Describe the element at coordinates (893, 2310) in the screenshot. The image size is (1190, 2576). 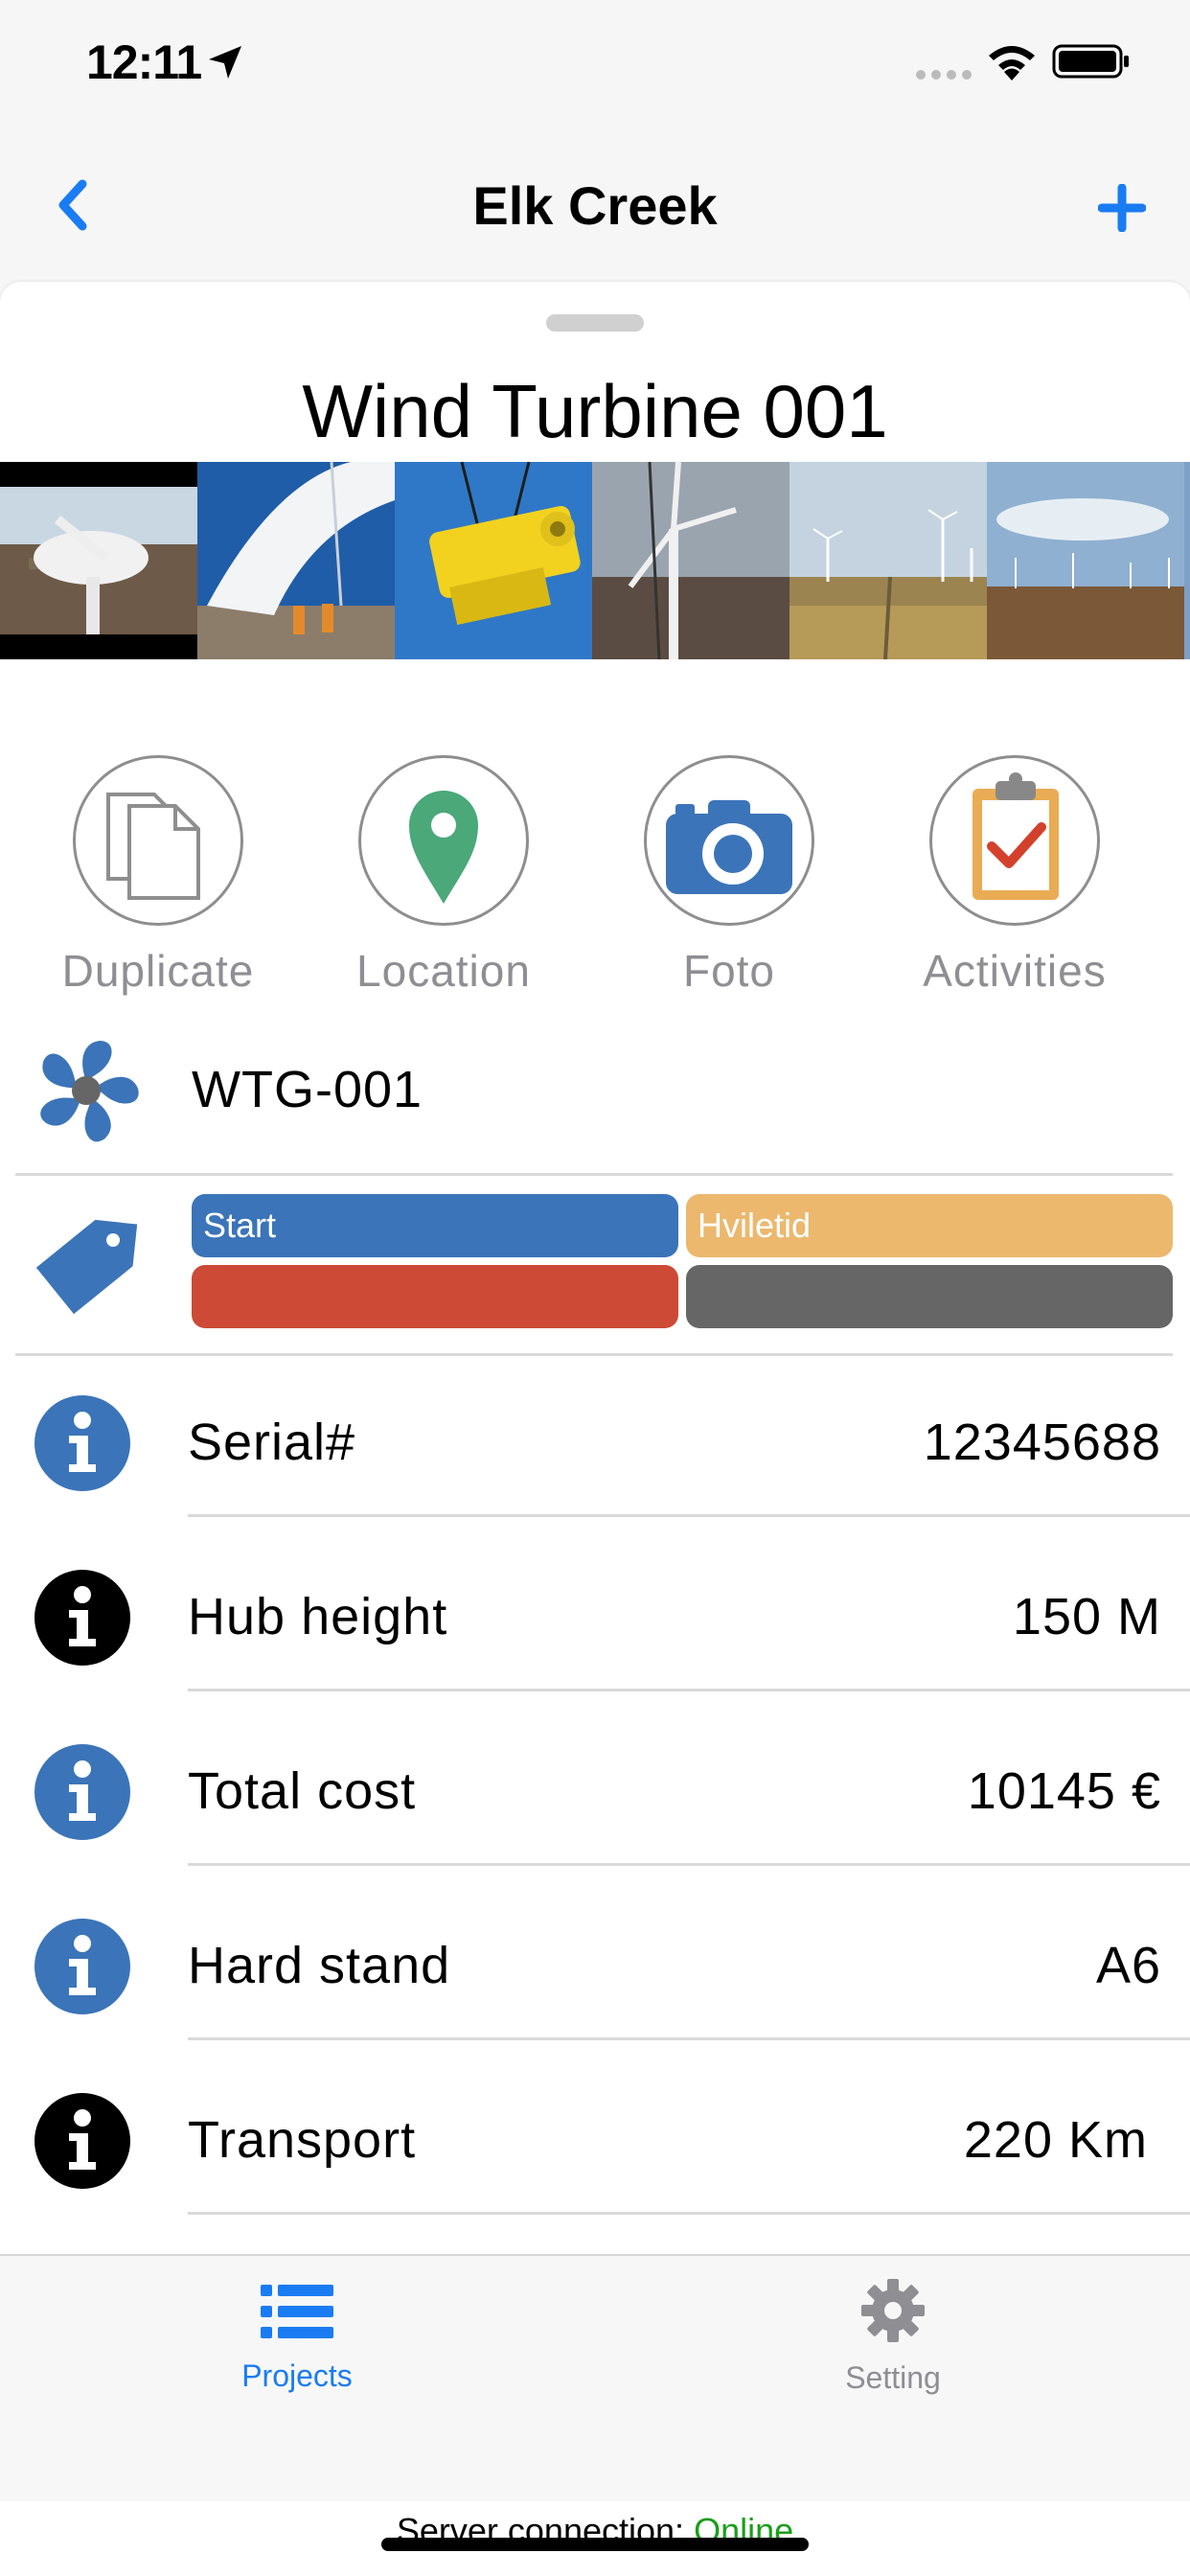
I see `gear-icon` at that location.